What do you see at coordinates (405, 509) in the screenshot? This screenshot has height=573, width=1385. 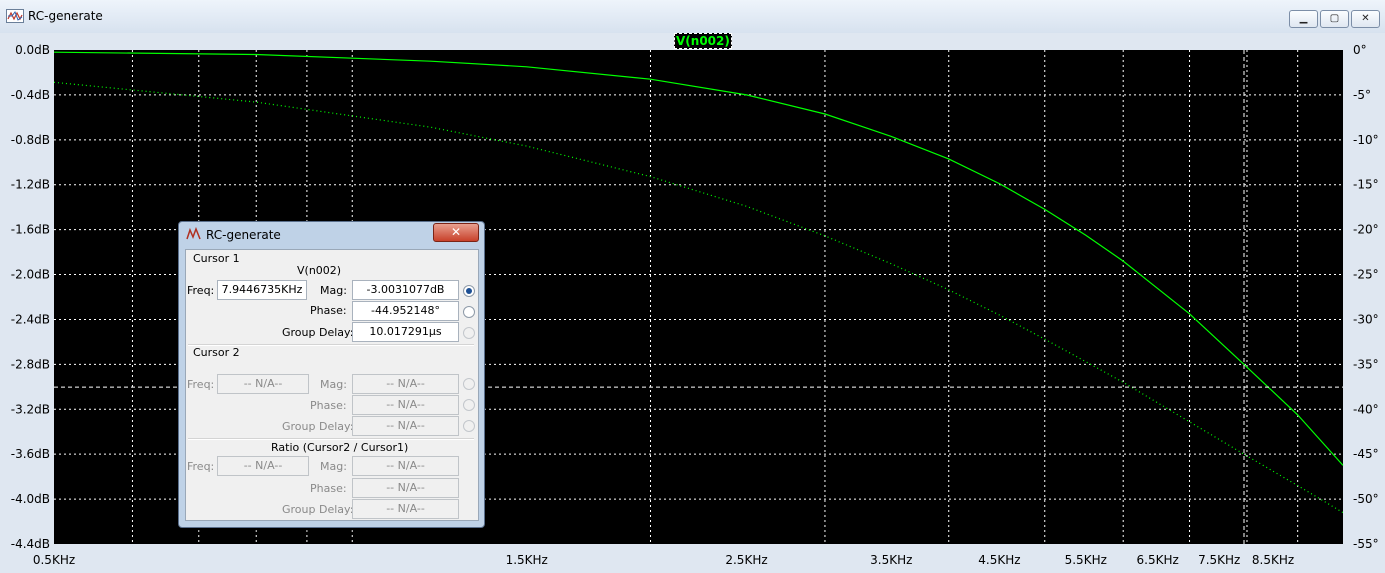 I see `ratio-group-delay-value: -- N/A--` at bounding box center [405, 509].